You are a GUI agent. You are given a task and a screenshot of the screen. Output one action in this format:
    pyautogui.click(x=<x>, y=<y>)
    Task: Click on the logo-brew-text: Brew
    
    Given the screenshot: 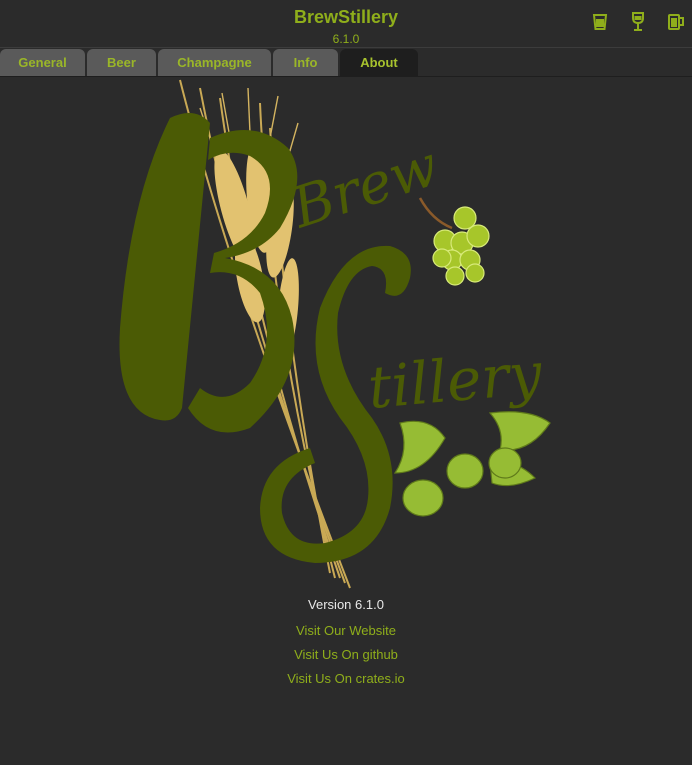 What is the action you would take?
    pyautogui.click(x=364, y=187)
    